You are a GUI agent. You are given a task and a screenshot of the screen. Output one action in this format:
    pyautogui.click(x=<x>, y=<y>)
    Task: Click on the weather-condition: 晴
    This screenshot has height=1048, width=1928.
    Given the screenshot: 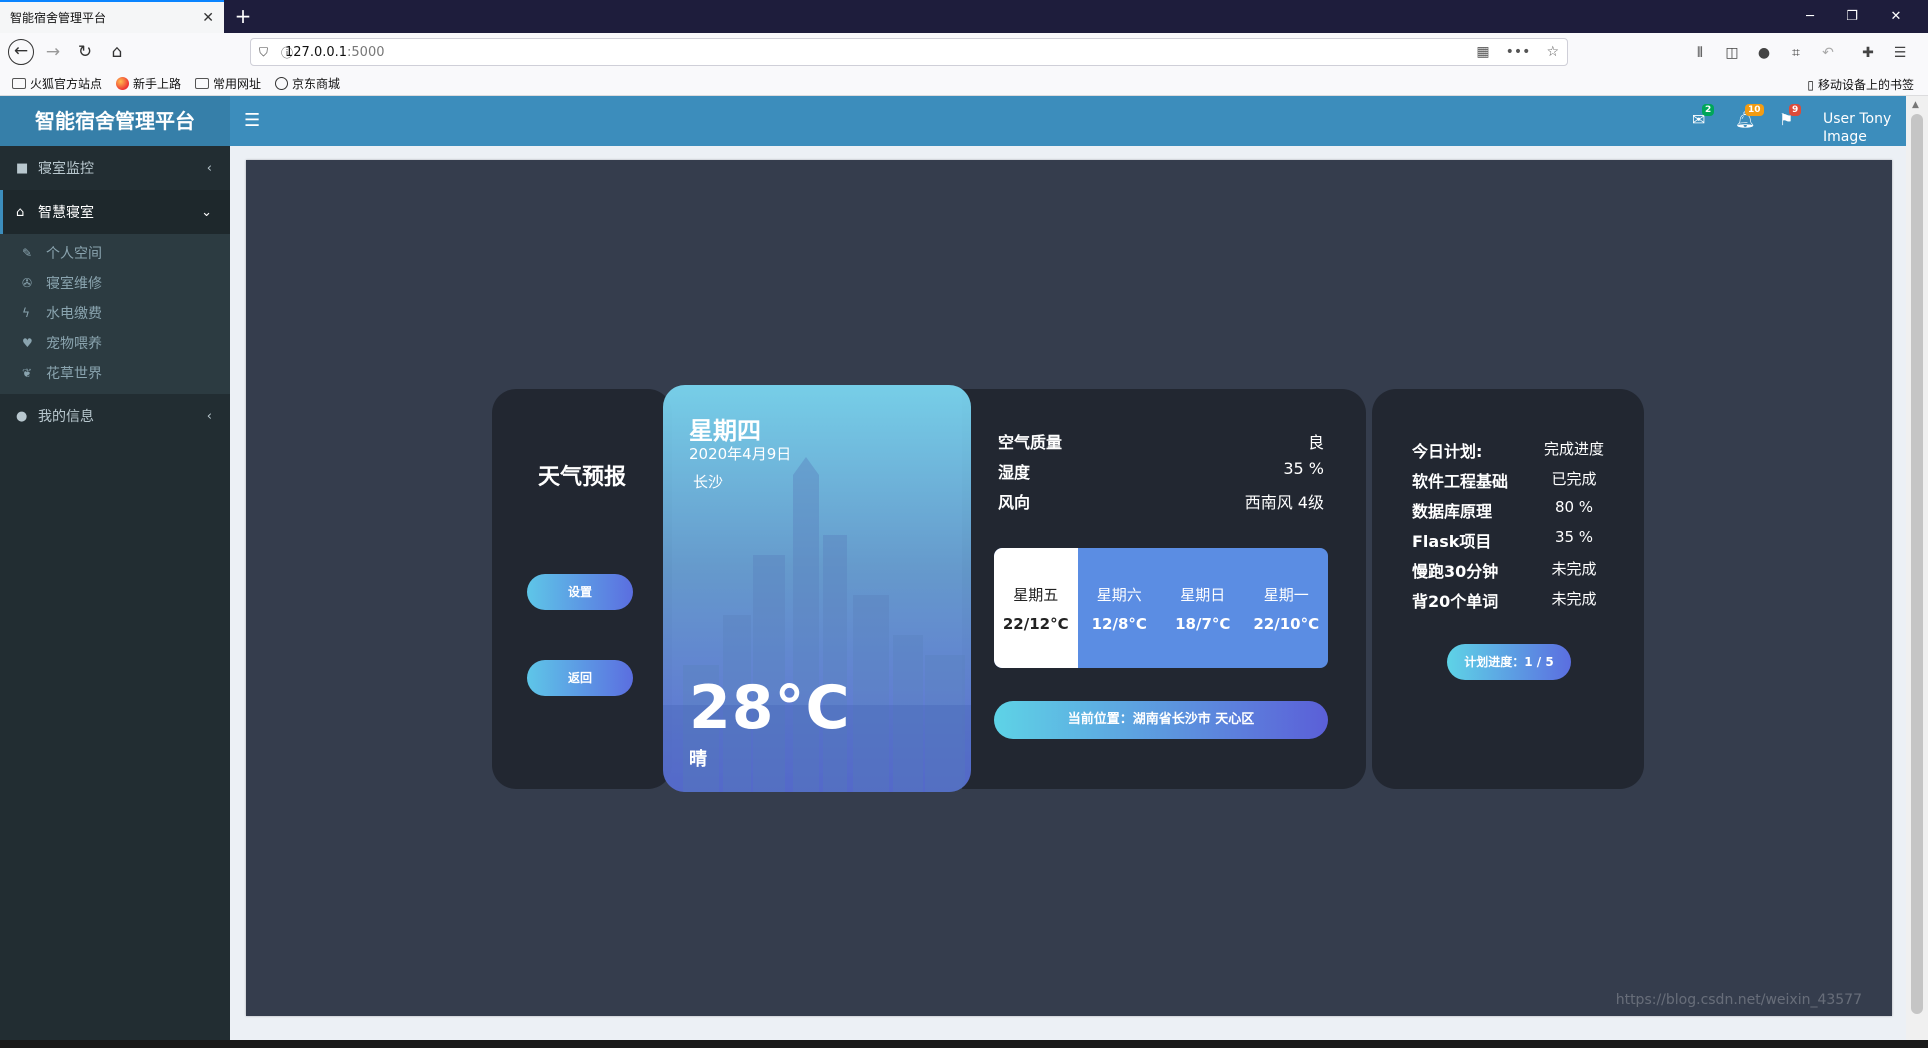 What is the action you would take?
    pyautogui.click(x=698, y=759)
    